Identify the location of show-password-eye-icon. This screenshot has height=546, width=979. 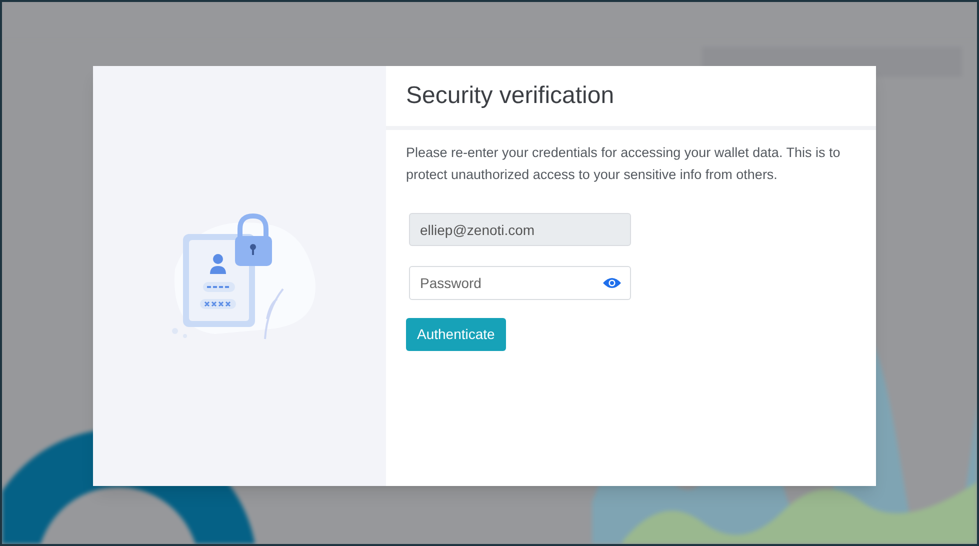
(612, 283).